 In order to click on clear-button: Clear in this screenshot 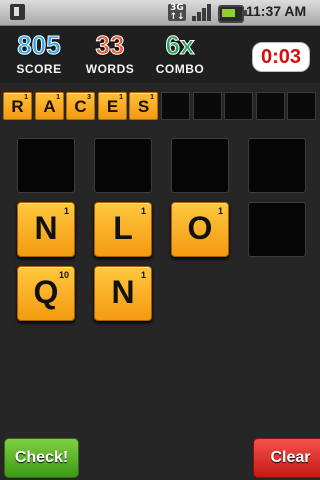, I will do `click(286, 458)`.